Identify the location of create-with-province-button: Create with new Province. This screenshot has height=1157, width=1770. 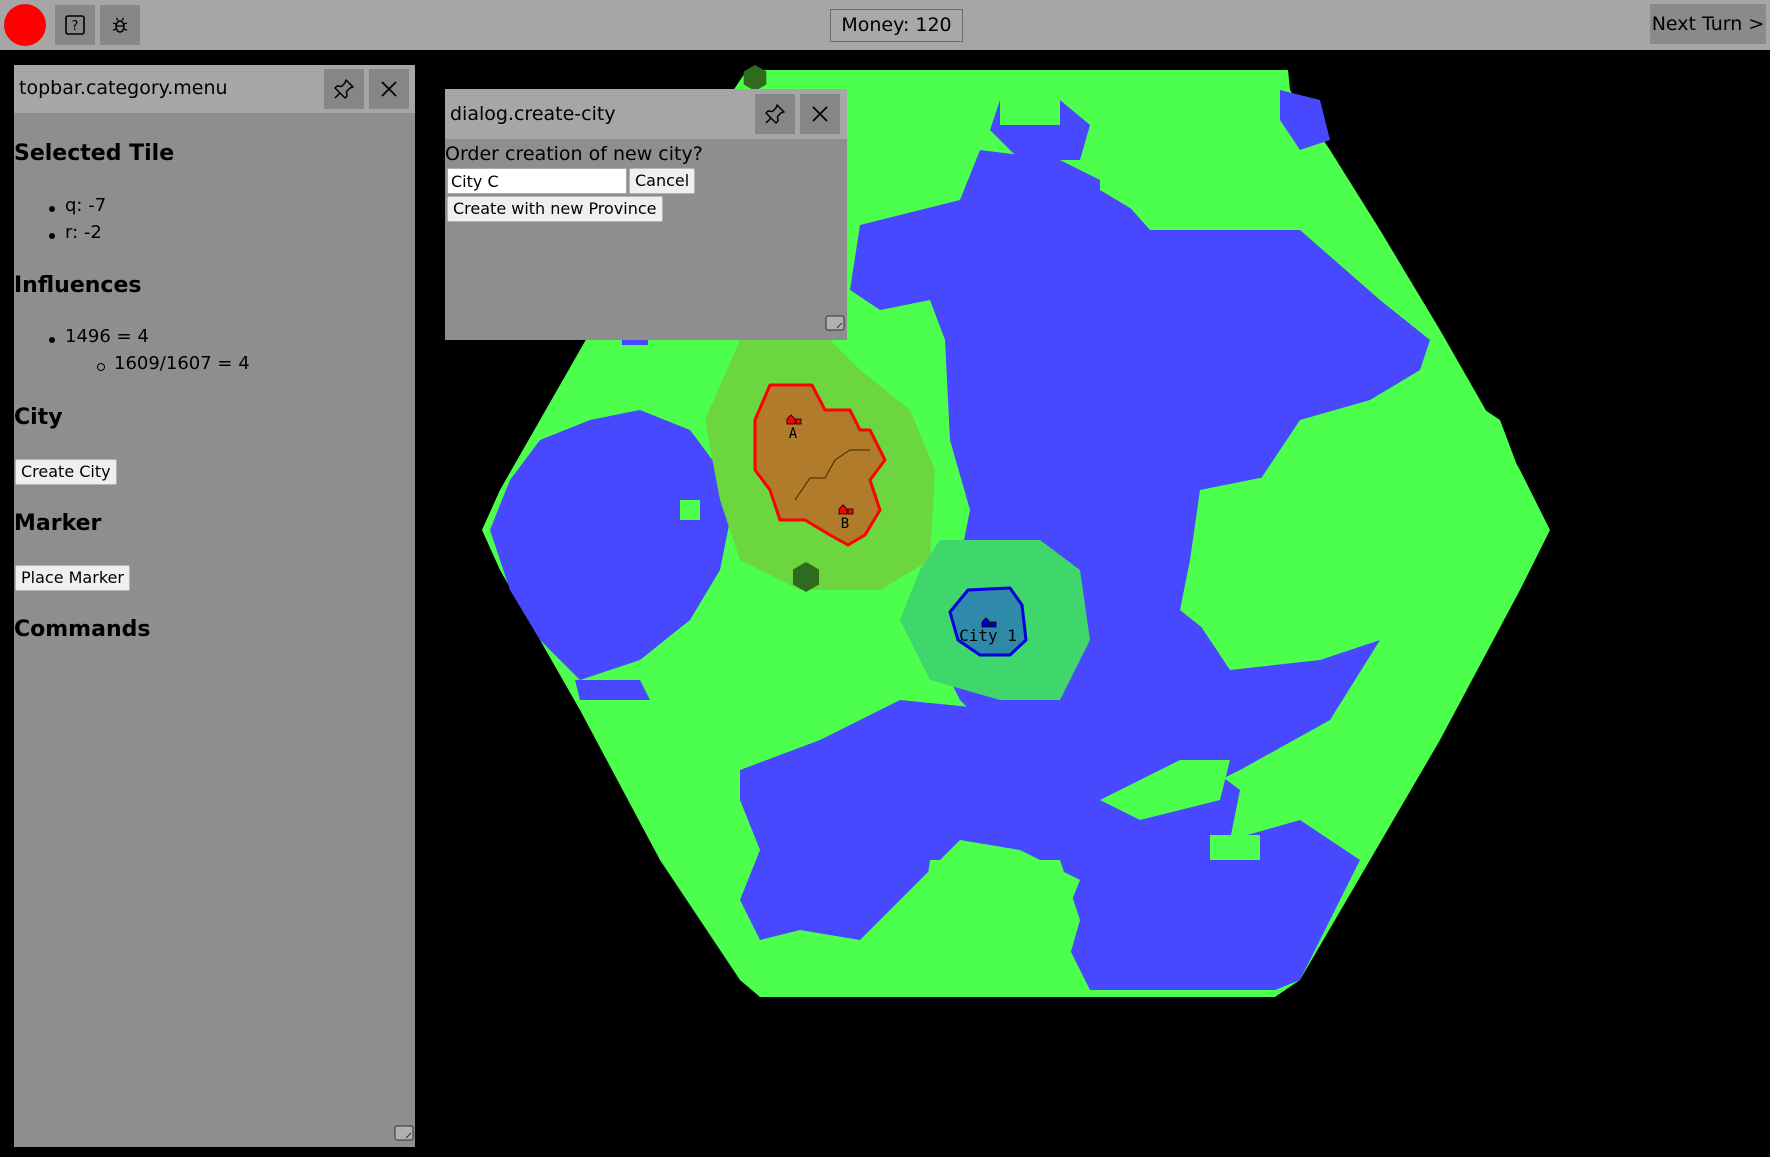
(555, 209).